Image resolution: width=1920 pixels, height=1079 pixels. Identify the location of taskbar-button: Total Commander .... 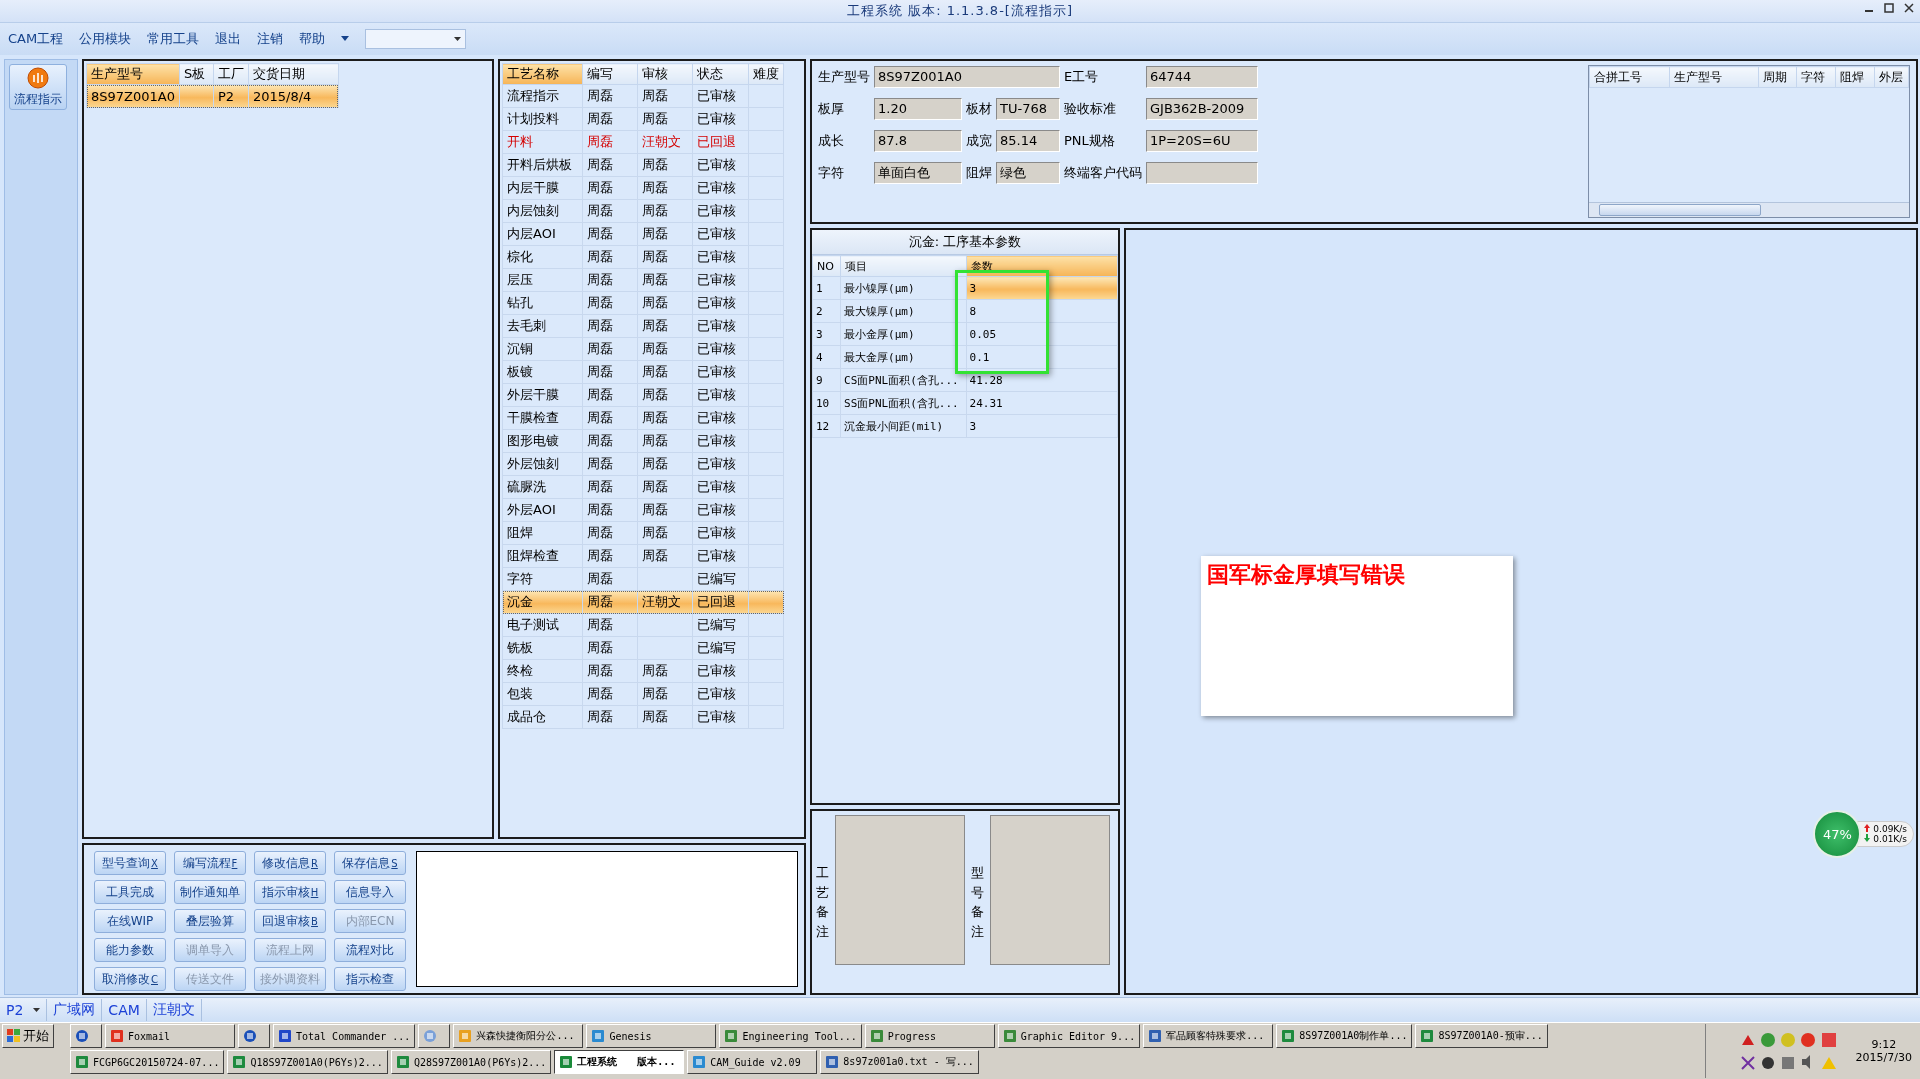
(344, 1036).